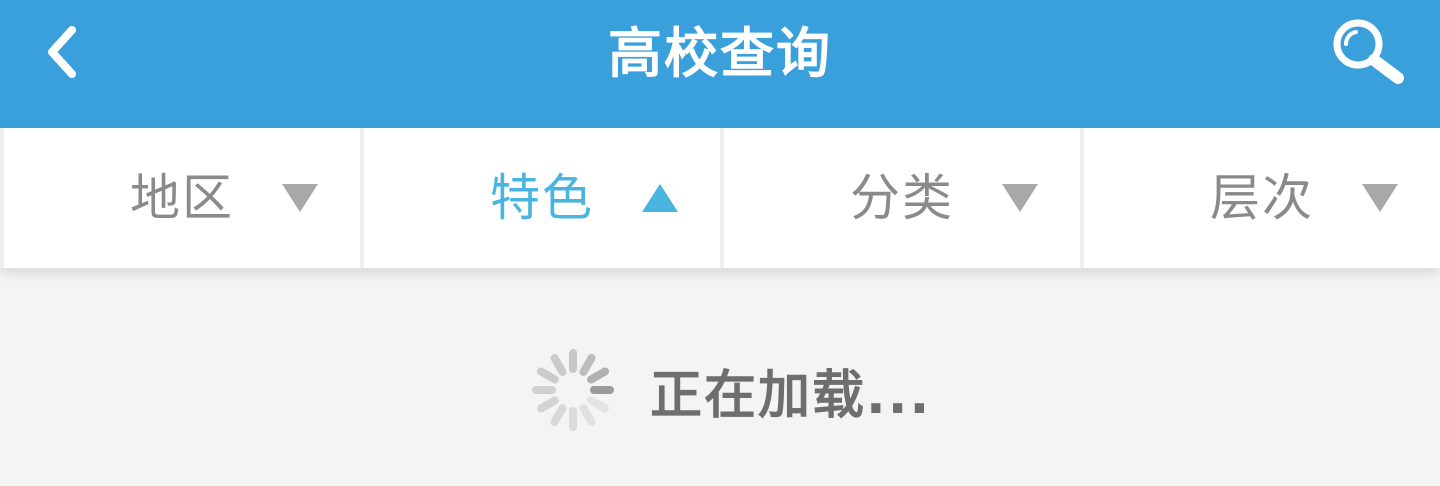 Image resolution: width=1440 pixels, height=486 pixels. I want to click on filter-label: 分类, so click(902, 198).